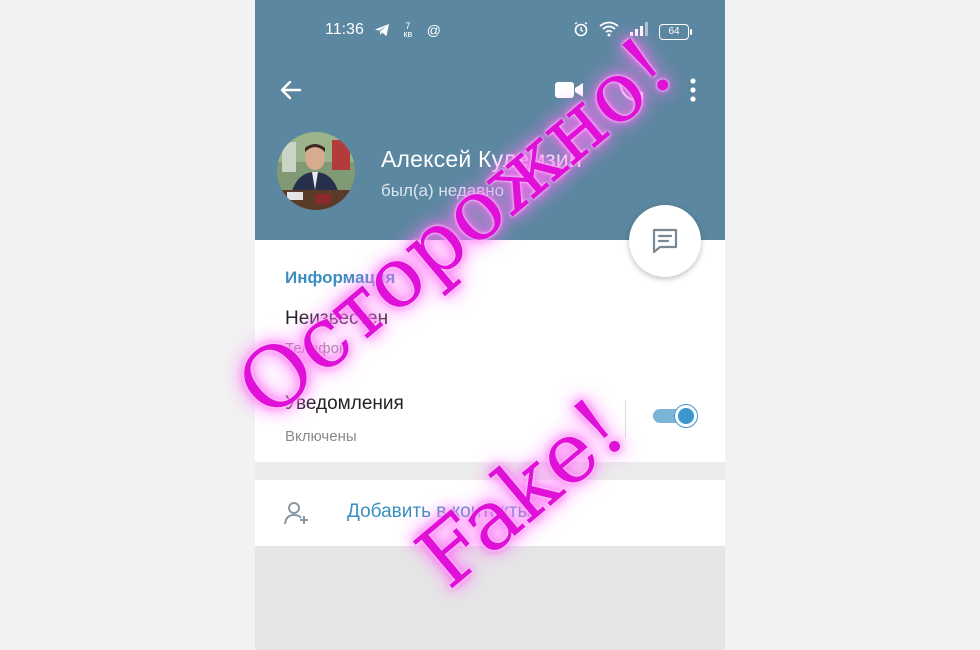  Describe the element at coordinates (336, 319) in the screenshot. I see `phone-value: Неизвестен` at that location.